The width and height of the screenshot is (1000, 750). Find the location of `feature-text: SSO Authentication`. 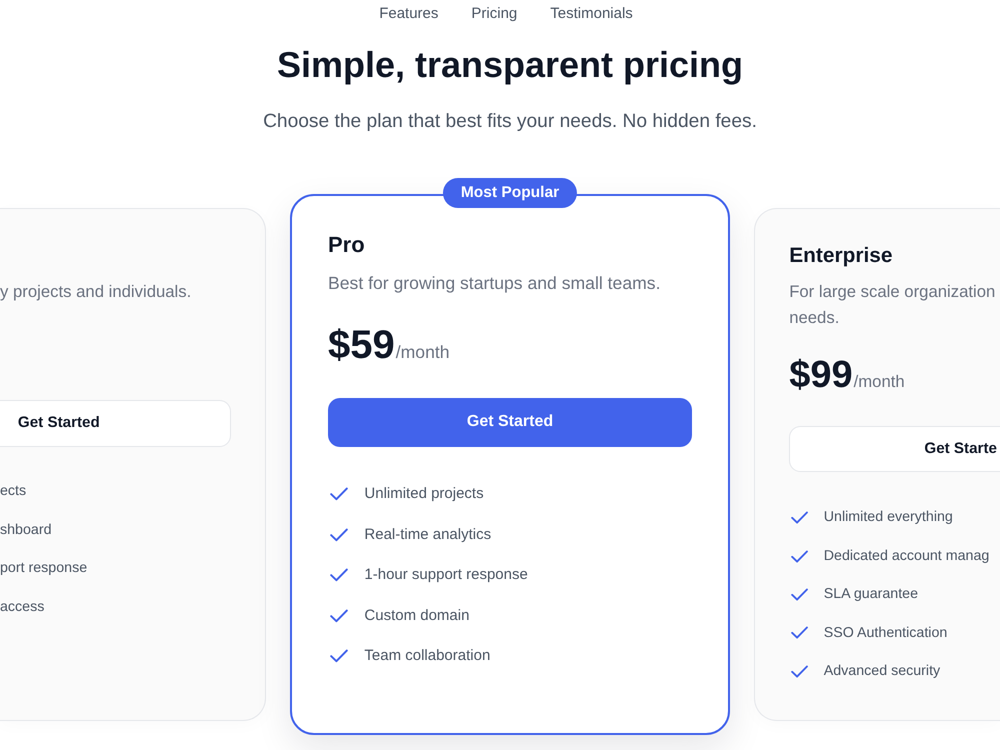

feature-text: SSO Authentication is located at coordinates (886, 633).